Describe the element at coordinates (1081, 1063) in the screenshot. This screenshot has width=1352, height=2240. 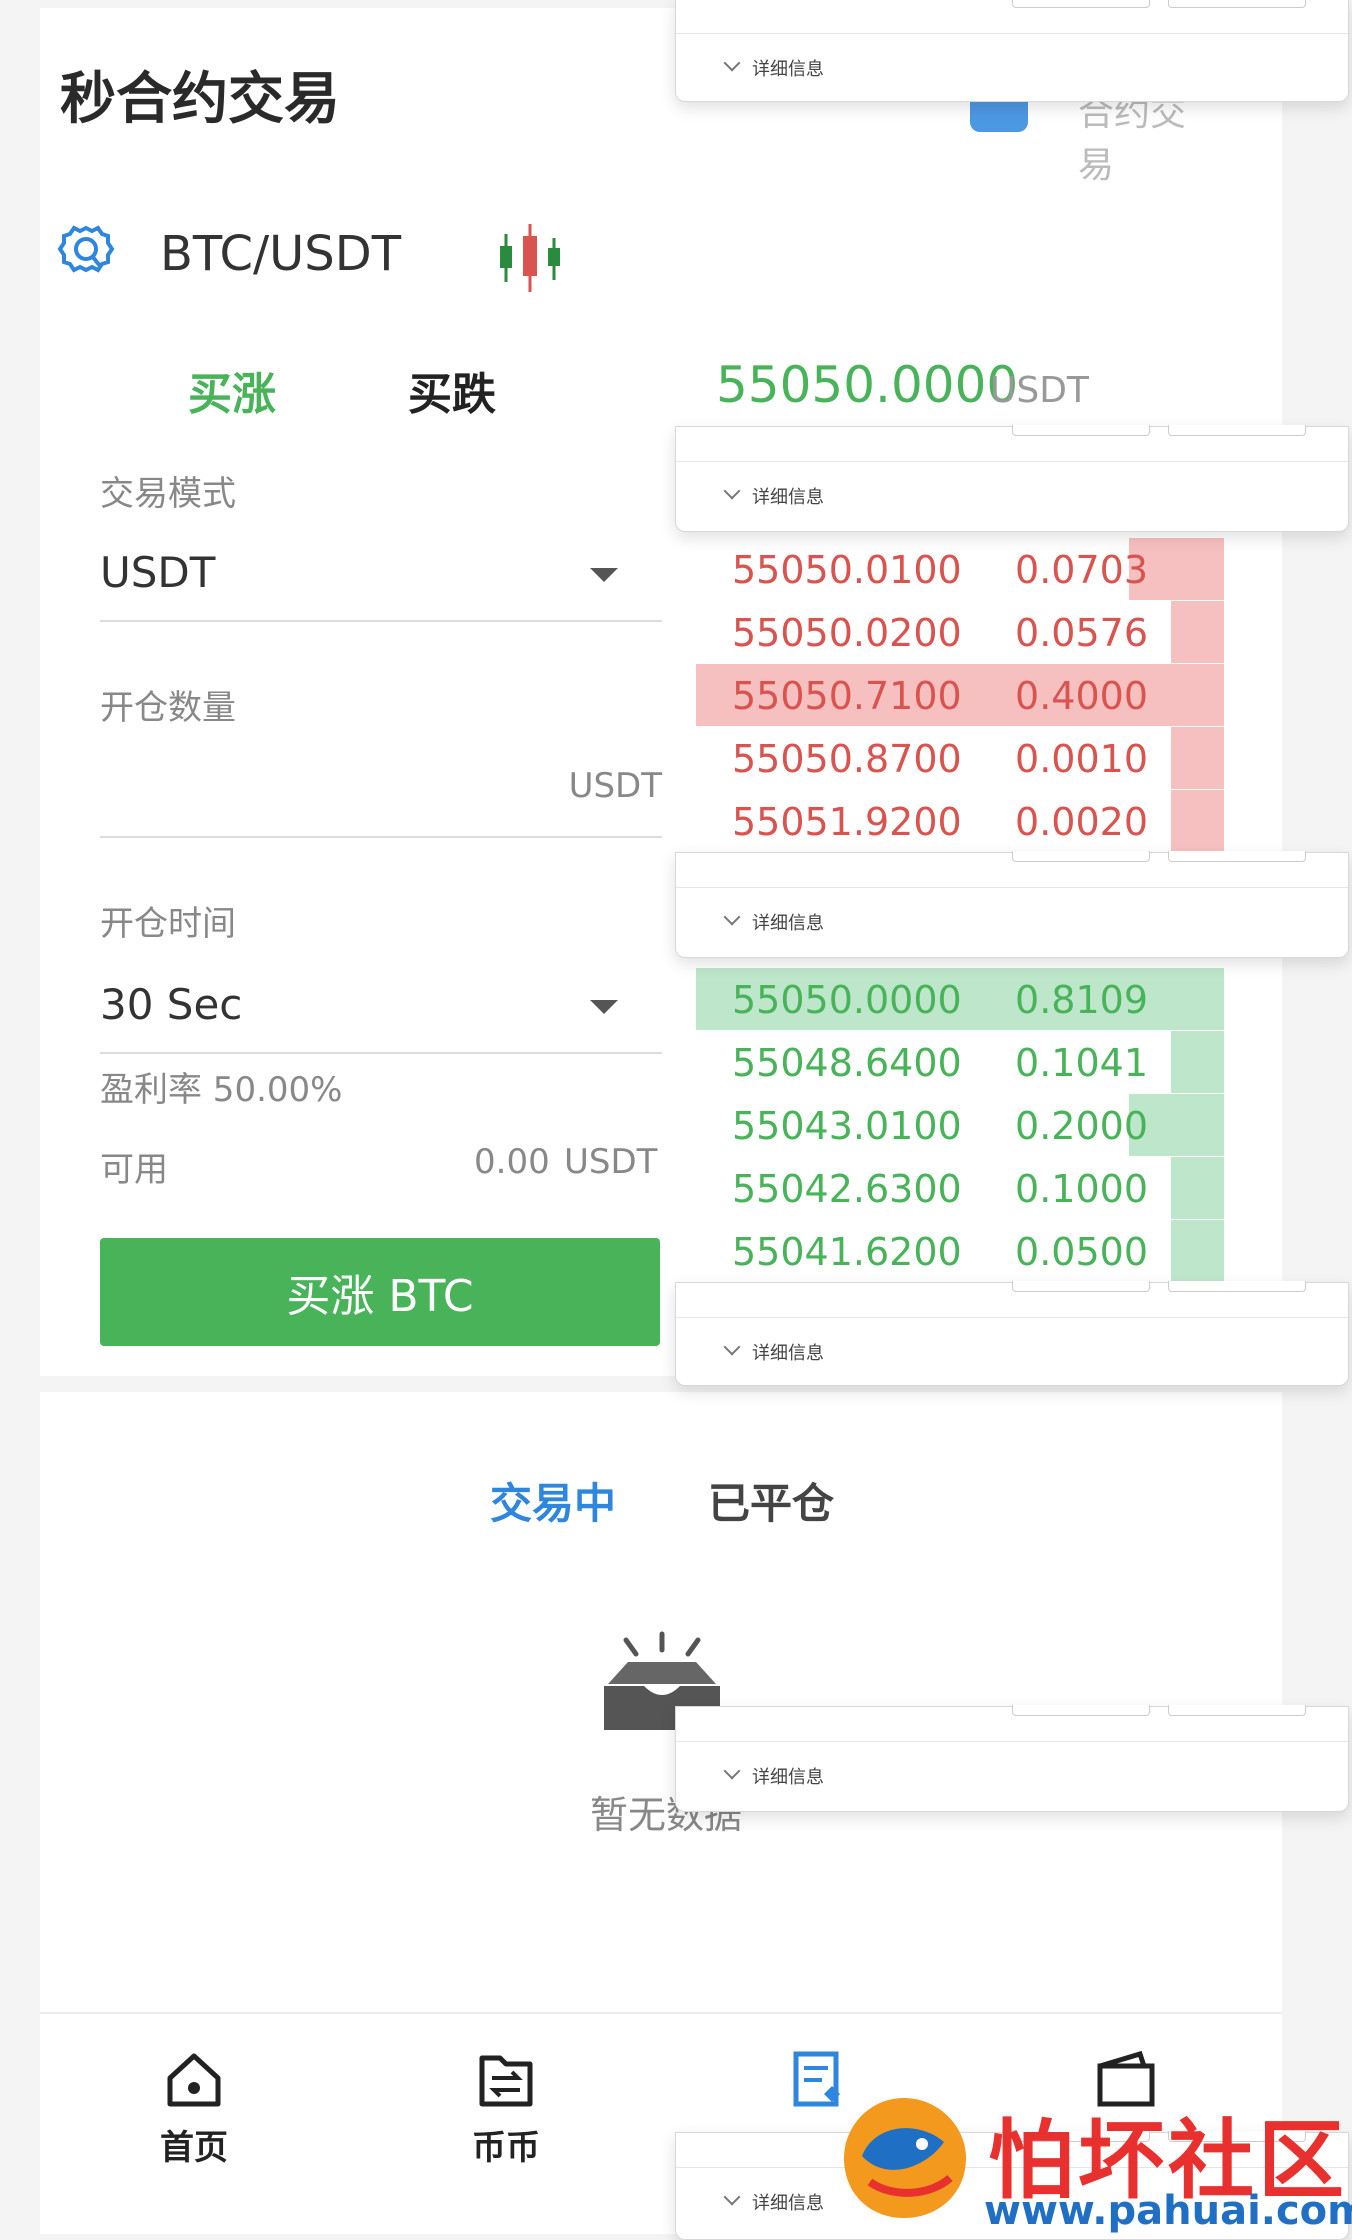
I see `orderbook-qty: 0.1041` at that location.